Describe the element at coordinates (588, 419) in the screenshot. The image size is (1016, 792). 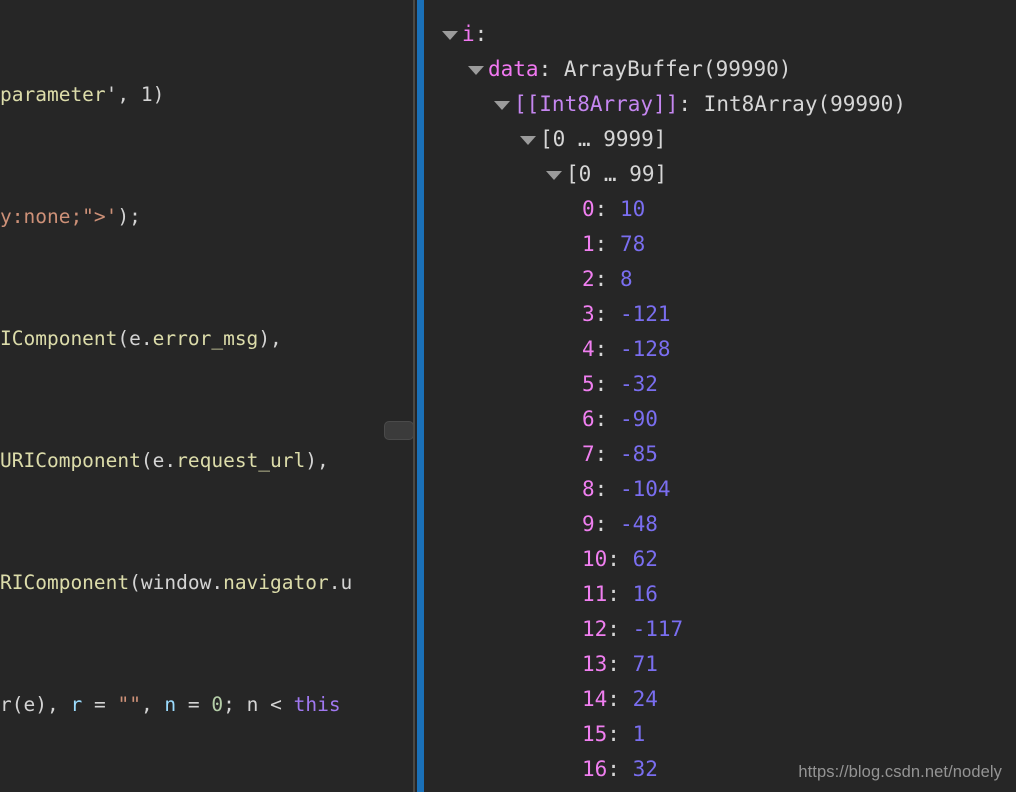
I see `array-entry-index: 6` at that location.